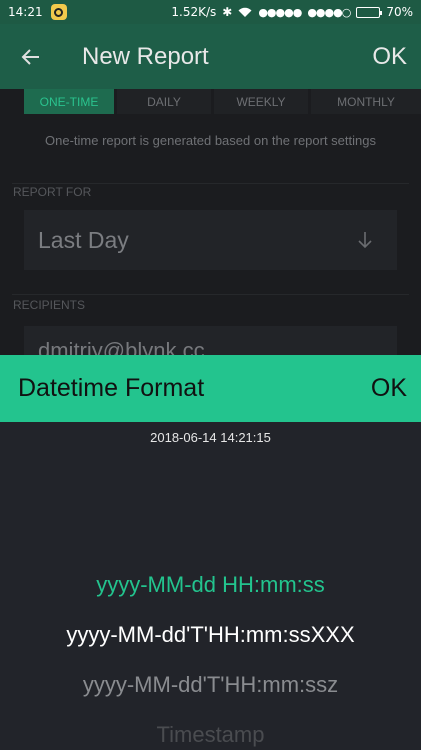 The image size is (421, 750). Describe the element at coordinates (52, 192) in the screenshot. I see `report-for-label: REPORT FOR` at that location.